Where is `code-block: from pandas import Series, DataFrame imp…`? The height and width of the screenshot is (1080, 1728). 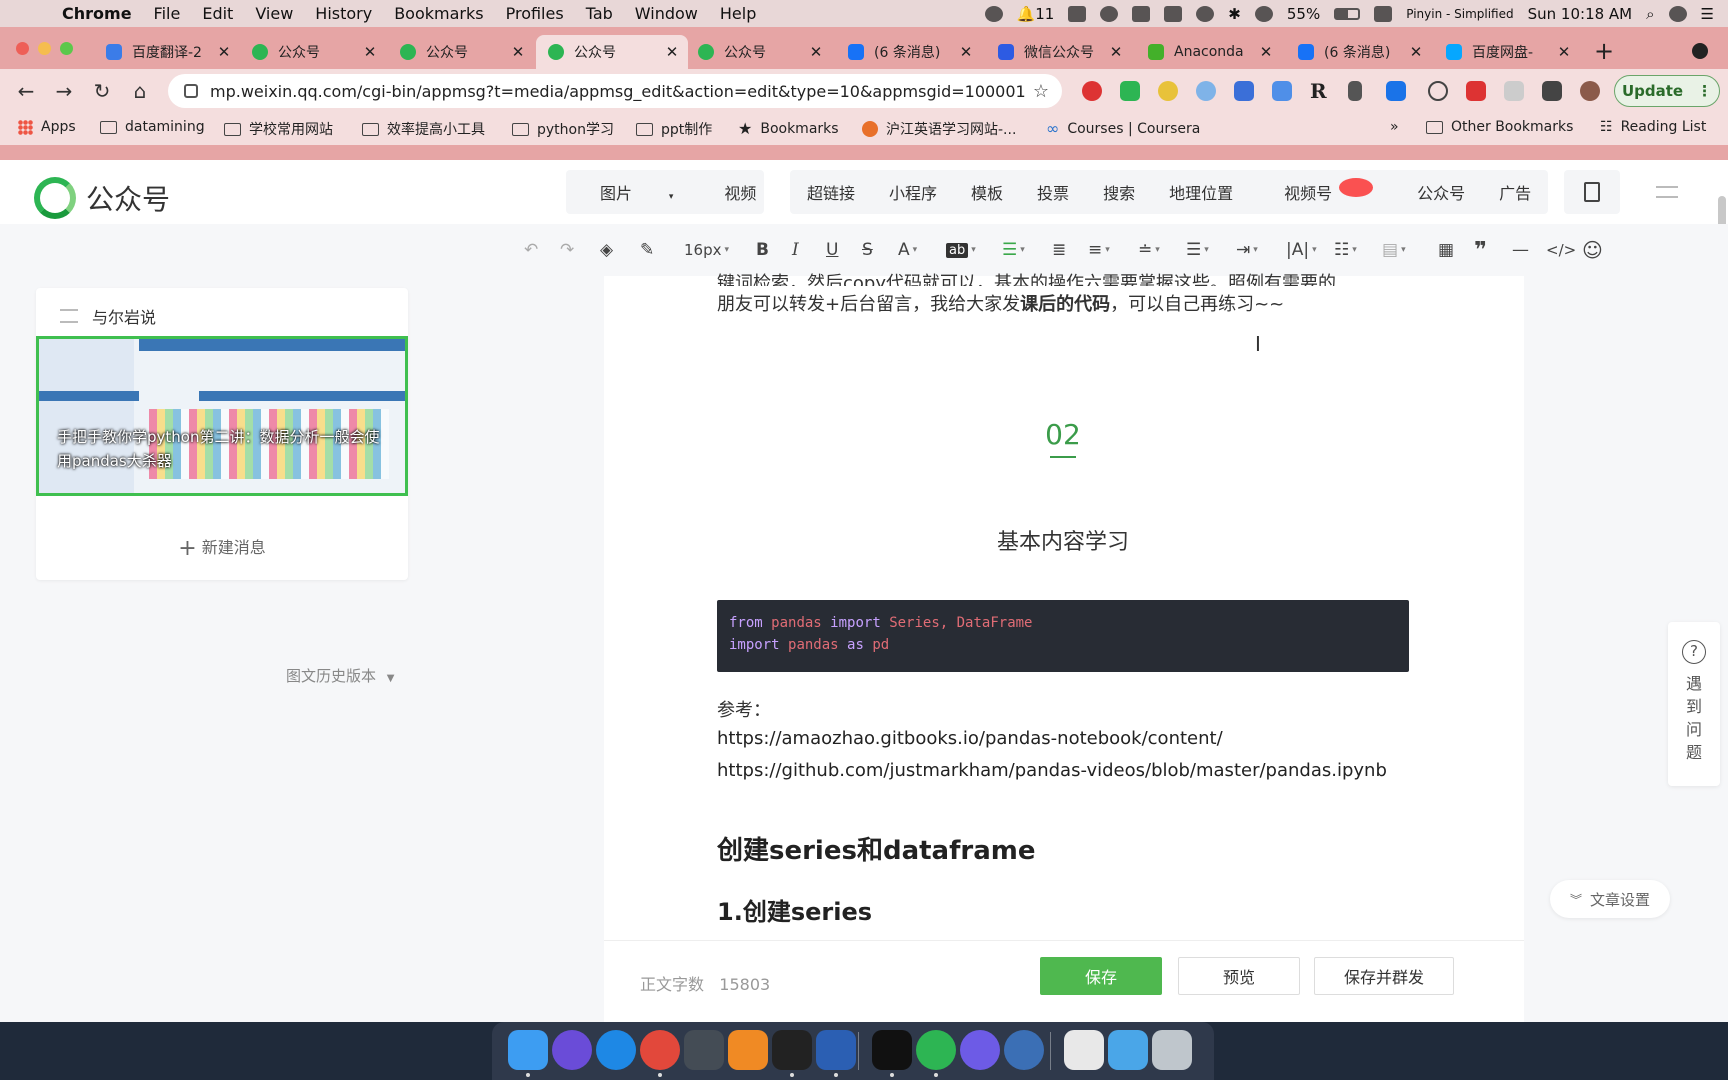
code-block: from pandas import Series, DataFrame imp… is located at coordinates (1063, 636).